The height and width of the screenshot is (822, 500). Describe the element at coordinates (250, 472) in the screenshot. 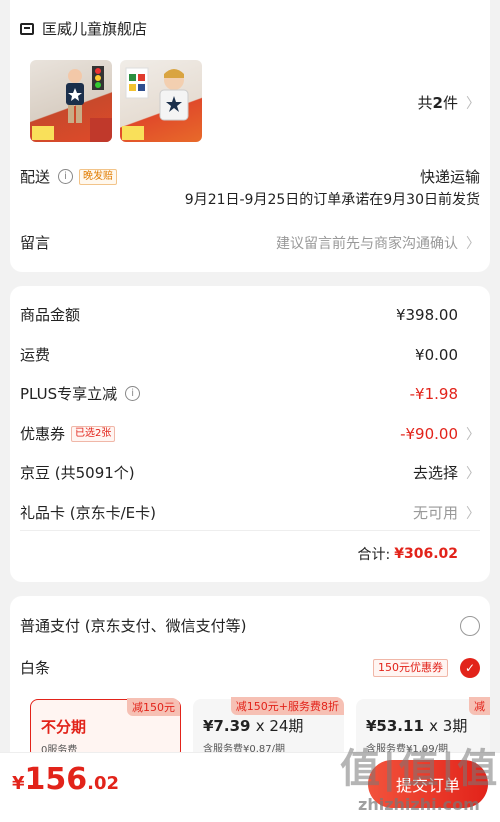

I see `jd-beans-row: 京豆 (共5091个) 去选择 〉` at that location.